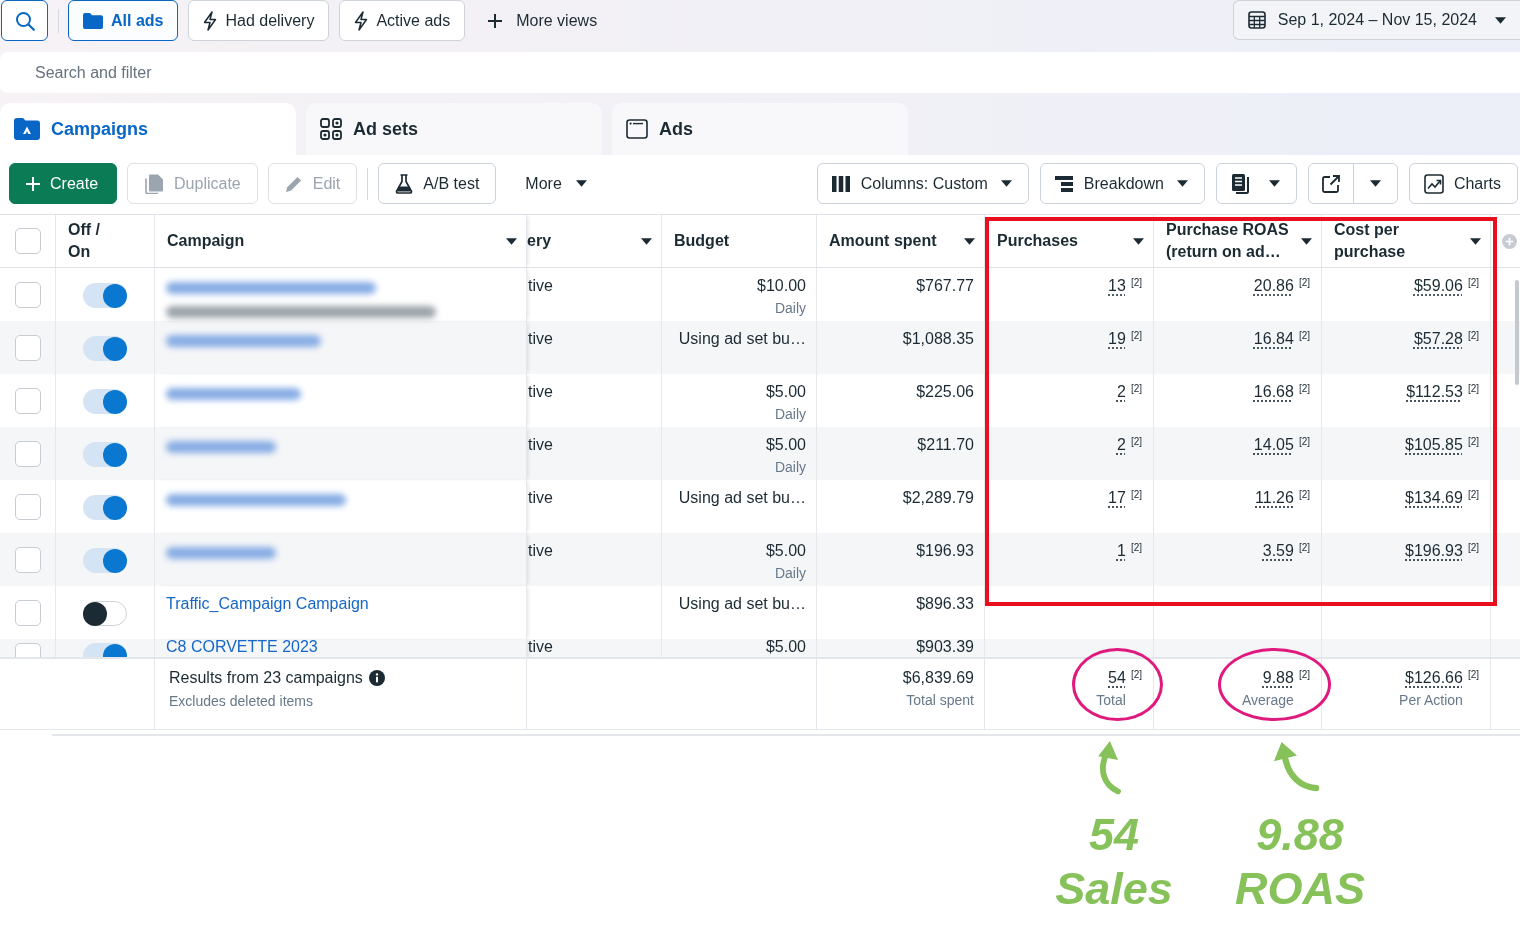 This screenshot has height=930, width=1520. Describe the element at coordinates (331, 129) in the screenshot. I see `grid-icon` at that location.